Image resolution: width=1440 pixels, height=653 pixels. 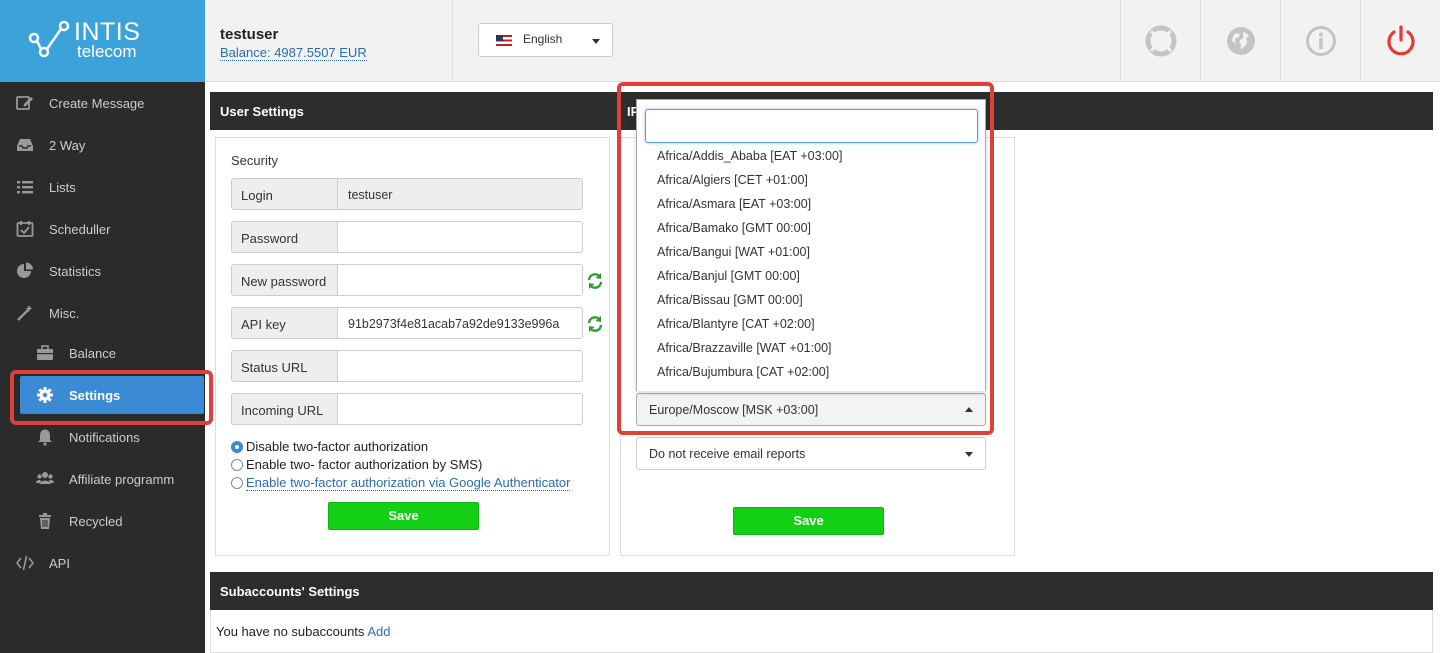 What do you see at coordinates (75, 271) in the screenshot?
I see `sidebar-item-label: Statistics` at bounding box center [75, 271].